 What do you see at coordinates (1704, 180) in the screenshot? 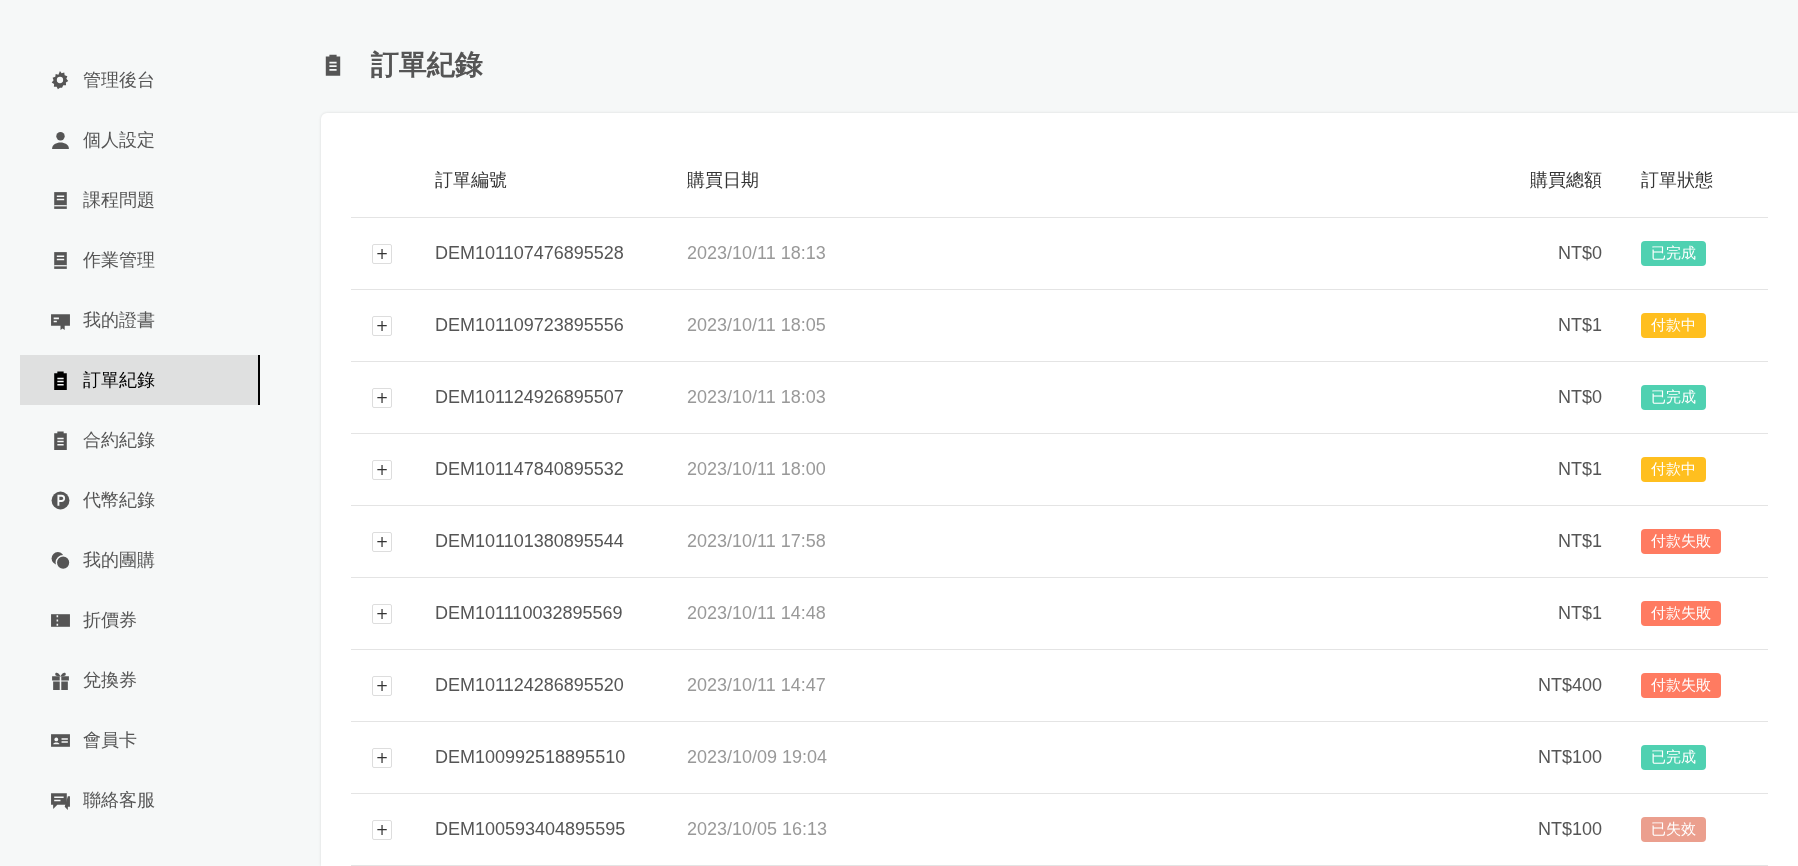
I see `column-header: 訂單狀態` at bounding box center [1704, 180].